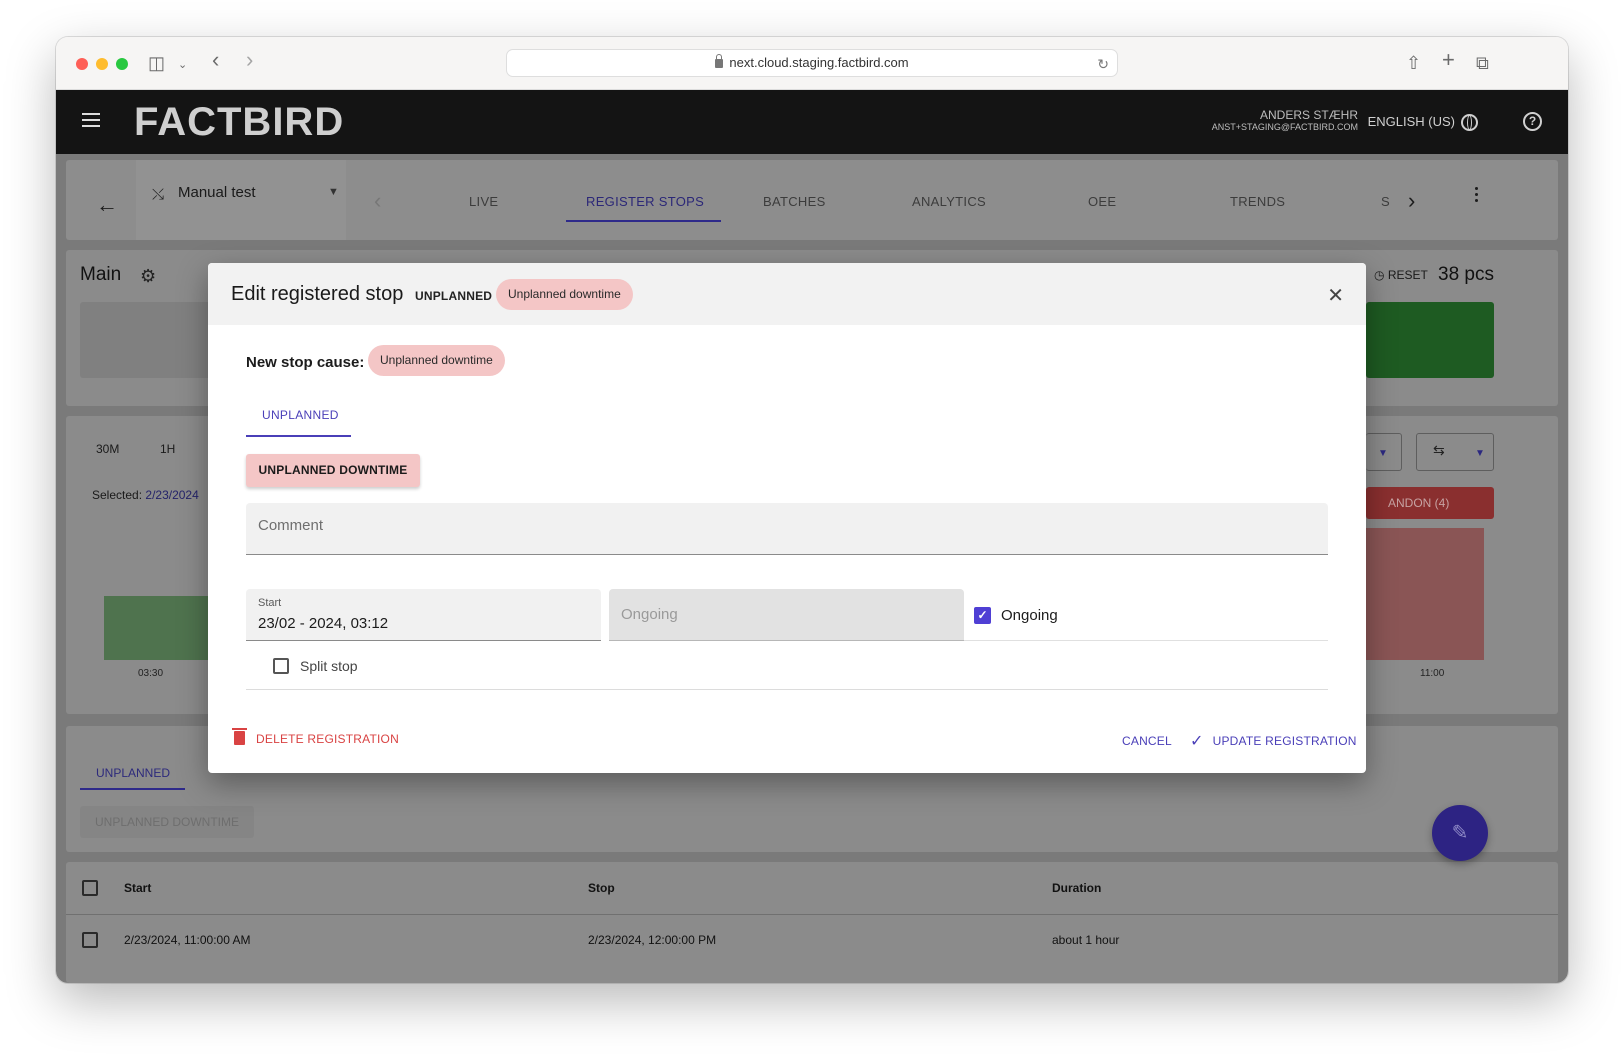 This screenshot has height=1056, width=1624. What do you see at coordinates (719, 61) in the screenshot?
I see `lock-icon` at bounding box center [719, 61].